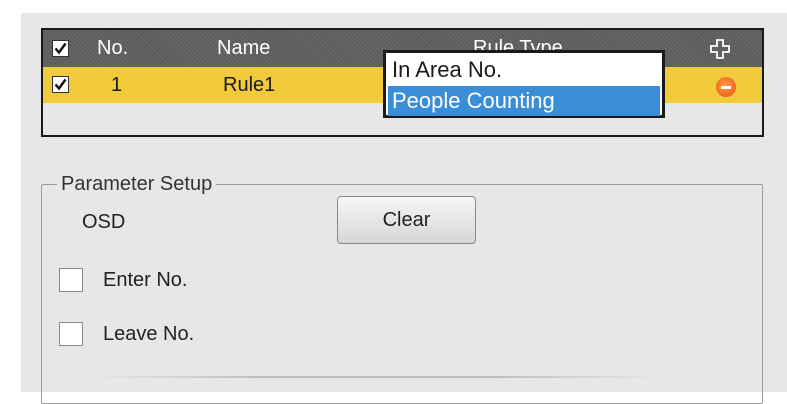 This screenshot has height=404, width=787. I want to click on dropdown-option-in-area-no: In Area No., so click(524, 70).